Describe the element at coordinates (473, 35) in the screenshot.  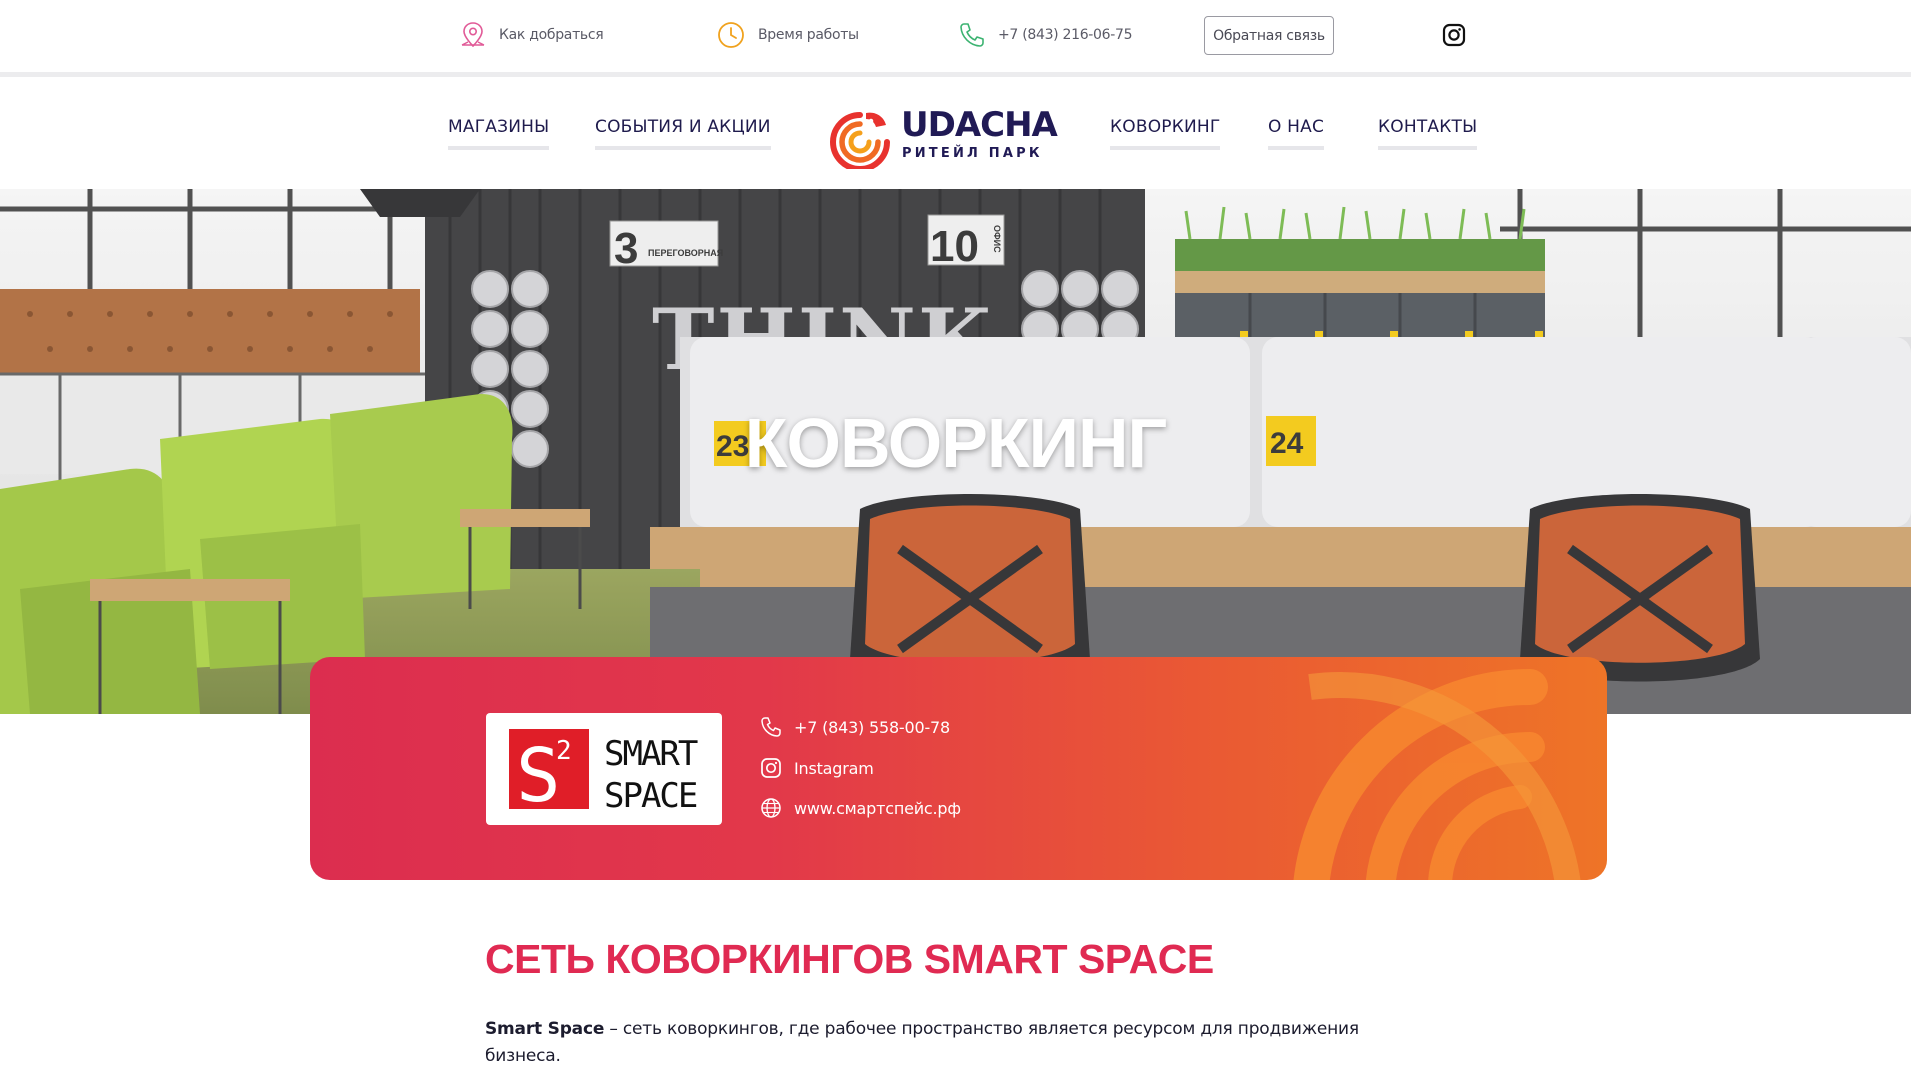
I see `map-pin-icon` at that location.